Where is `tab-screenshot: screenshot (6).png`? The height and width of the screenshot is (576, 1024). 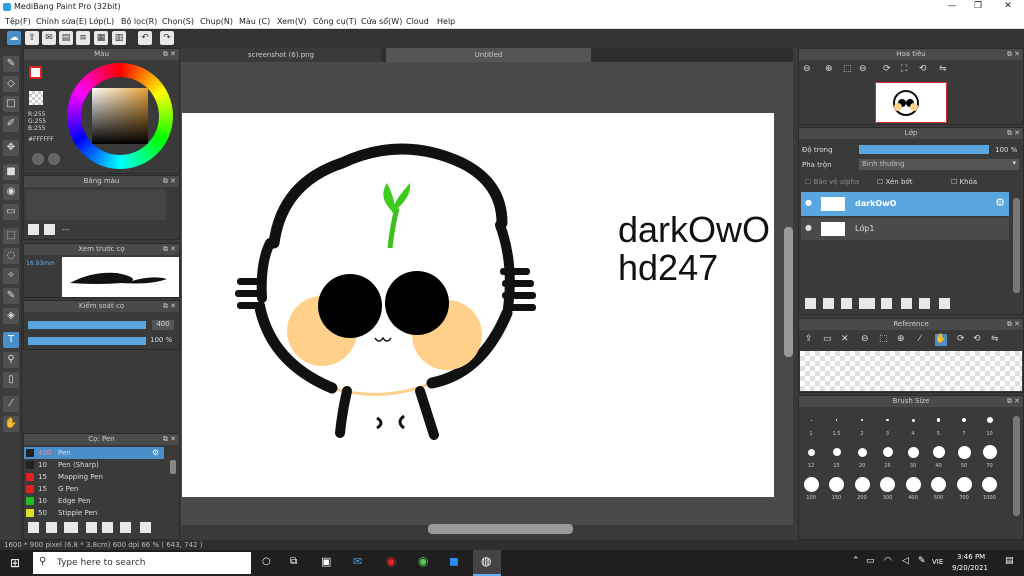 tab-screenshot: screenshot (6).png is located at coordinates (281, 55).